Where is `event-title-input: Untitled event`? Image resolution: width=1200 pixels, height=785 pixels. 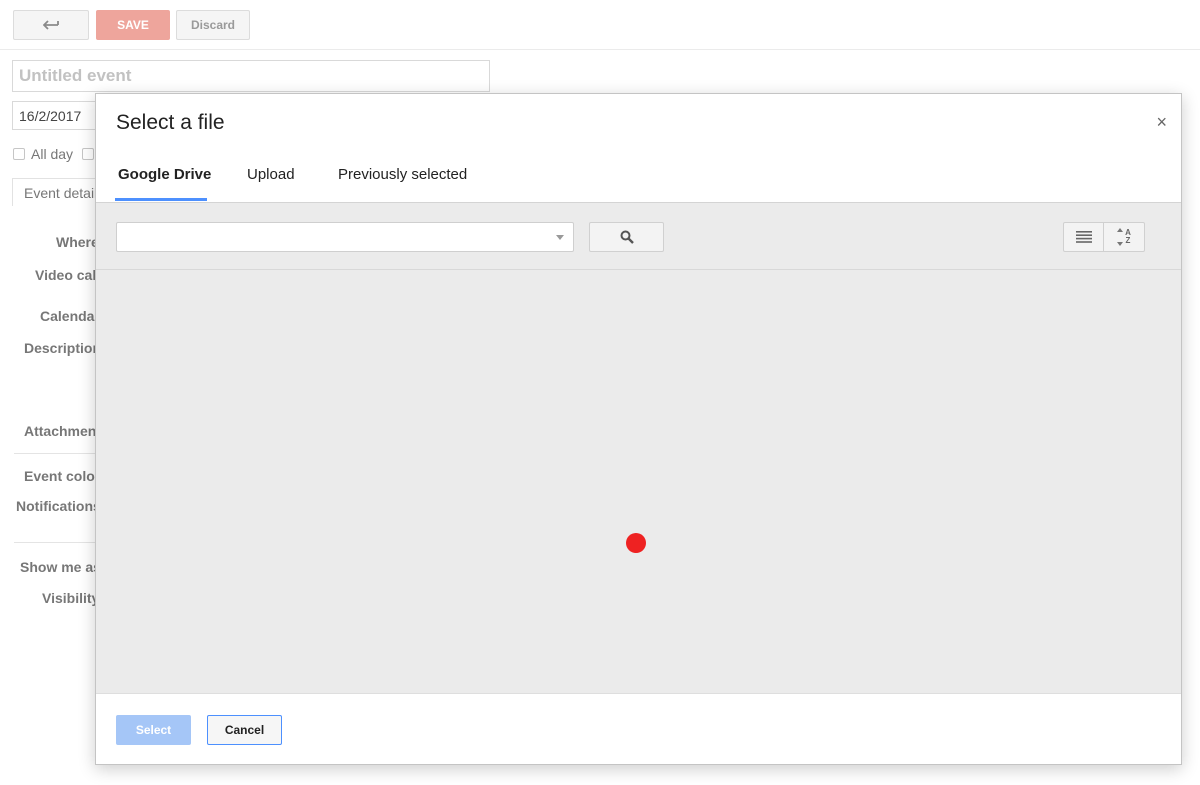 event-title-input: Untitled event is located at coordinates (251, 76).